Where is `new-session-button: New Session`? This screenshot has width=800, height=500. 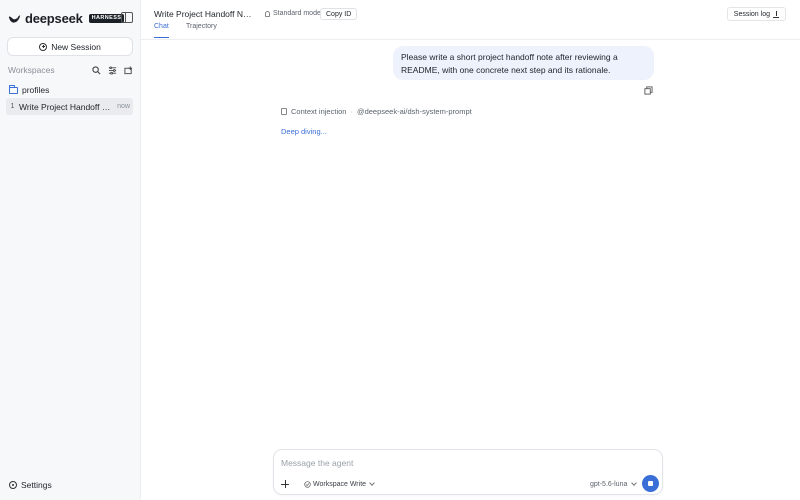 new-session-button: New Session is located at coordinates (70, 46).